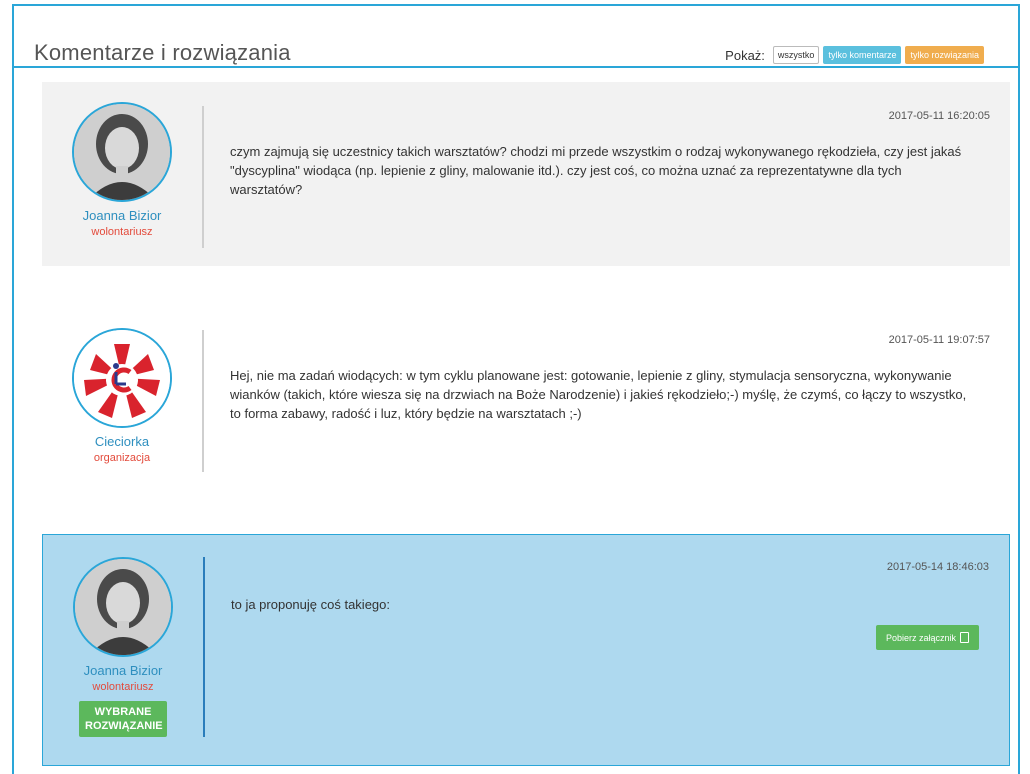 The width and height of the screenshot is (1030, 774). What do you see at coordinates (939, 340) in the screenshot?
I see `comment-timestamp: 2017-05-11 19:07:57` at bounding box center [939, 340].